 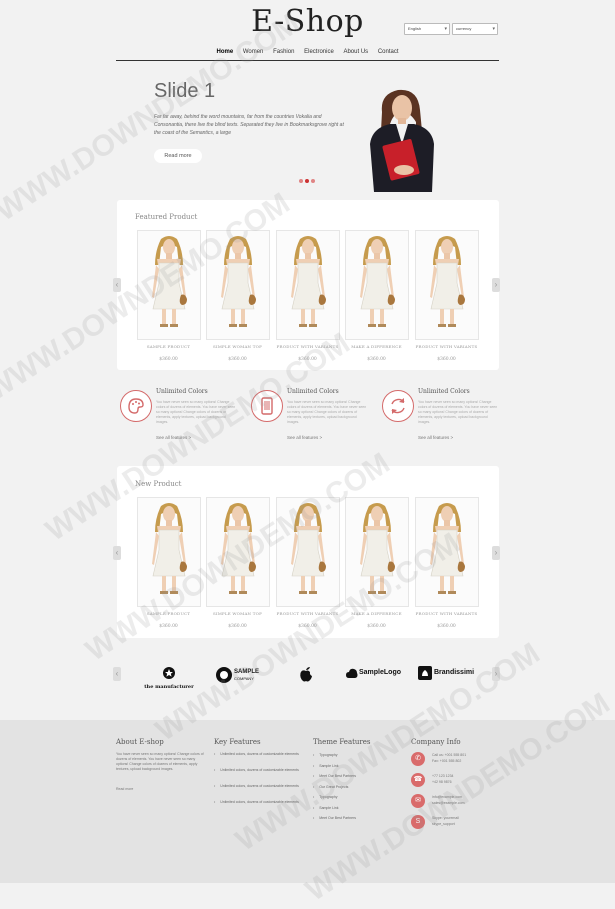 I want to click on brand-brandissimi: Brandissimi, so click(x=452, y=674).